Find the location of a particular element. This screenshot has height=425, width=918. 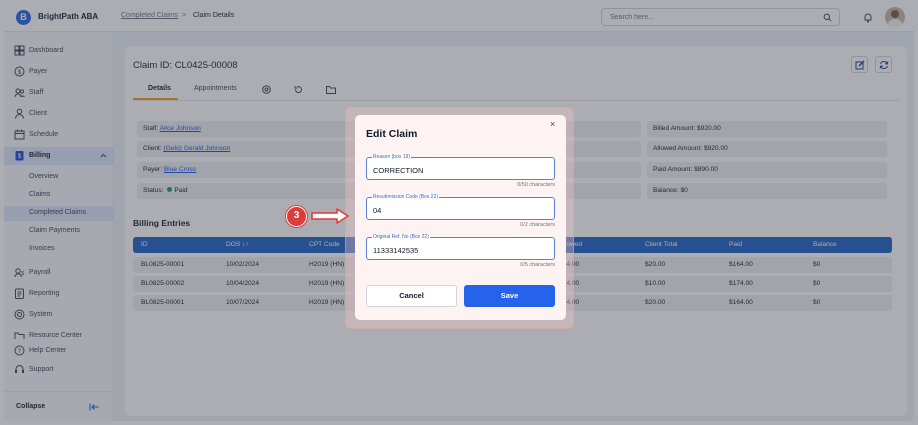

annotation-arrow-icon is located at coordinates (330, 216).